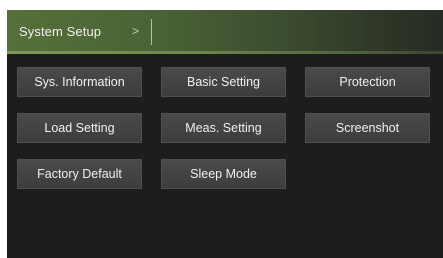  Describe the element at coordinates (367, 128) in the screenshot. I see `screenshot-button: Screenshot` at that location.